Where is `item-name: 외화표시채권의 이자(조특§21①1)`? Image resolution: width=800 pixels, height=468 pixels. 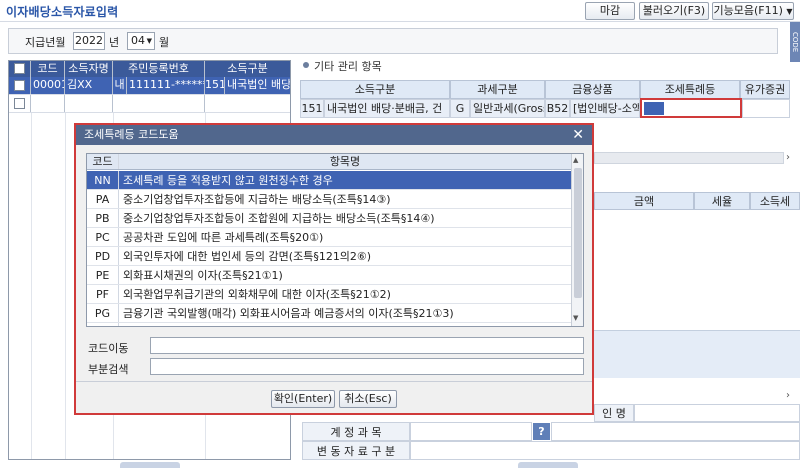
item-name: 외화표시채권의 이자(조특§21①1) is located at coordinates (203, 275).